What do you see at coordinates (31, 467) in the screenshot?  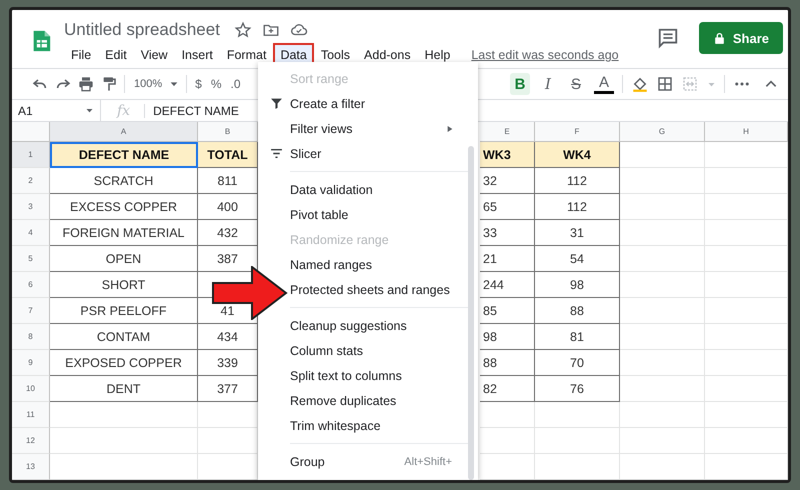 I see `row-header: 13` at bounding box center [31, 467].